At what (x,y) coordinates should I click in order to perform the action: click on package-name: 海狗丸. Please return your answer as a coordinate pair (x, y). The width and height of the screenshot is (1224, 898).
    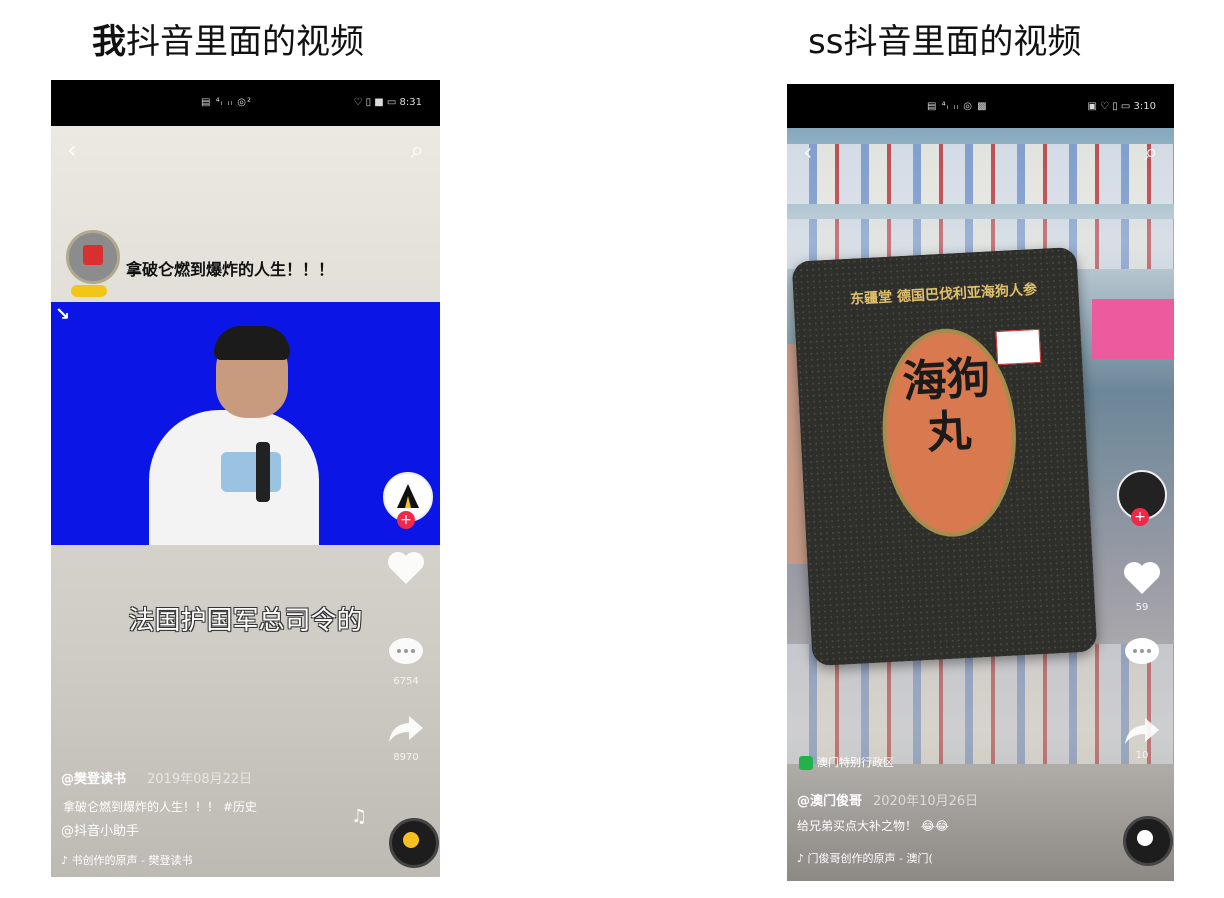
    Looking at the image, I should click on (946, 405).